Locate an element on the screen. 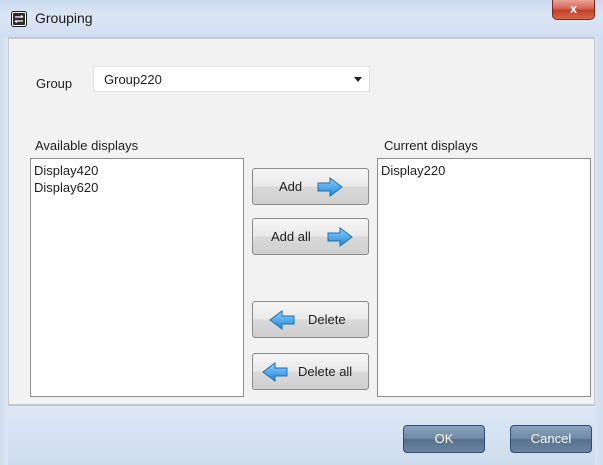  app-icon is located at coordinates (19, 19).